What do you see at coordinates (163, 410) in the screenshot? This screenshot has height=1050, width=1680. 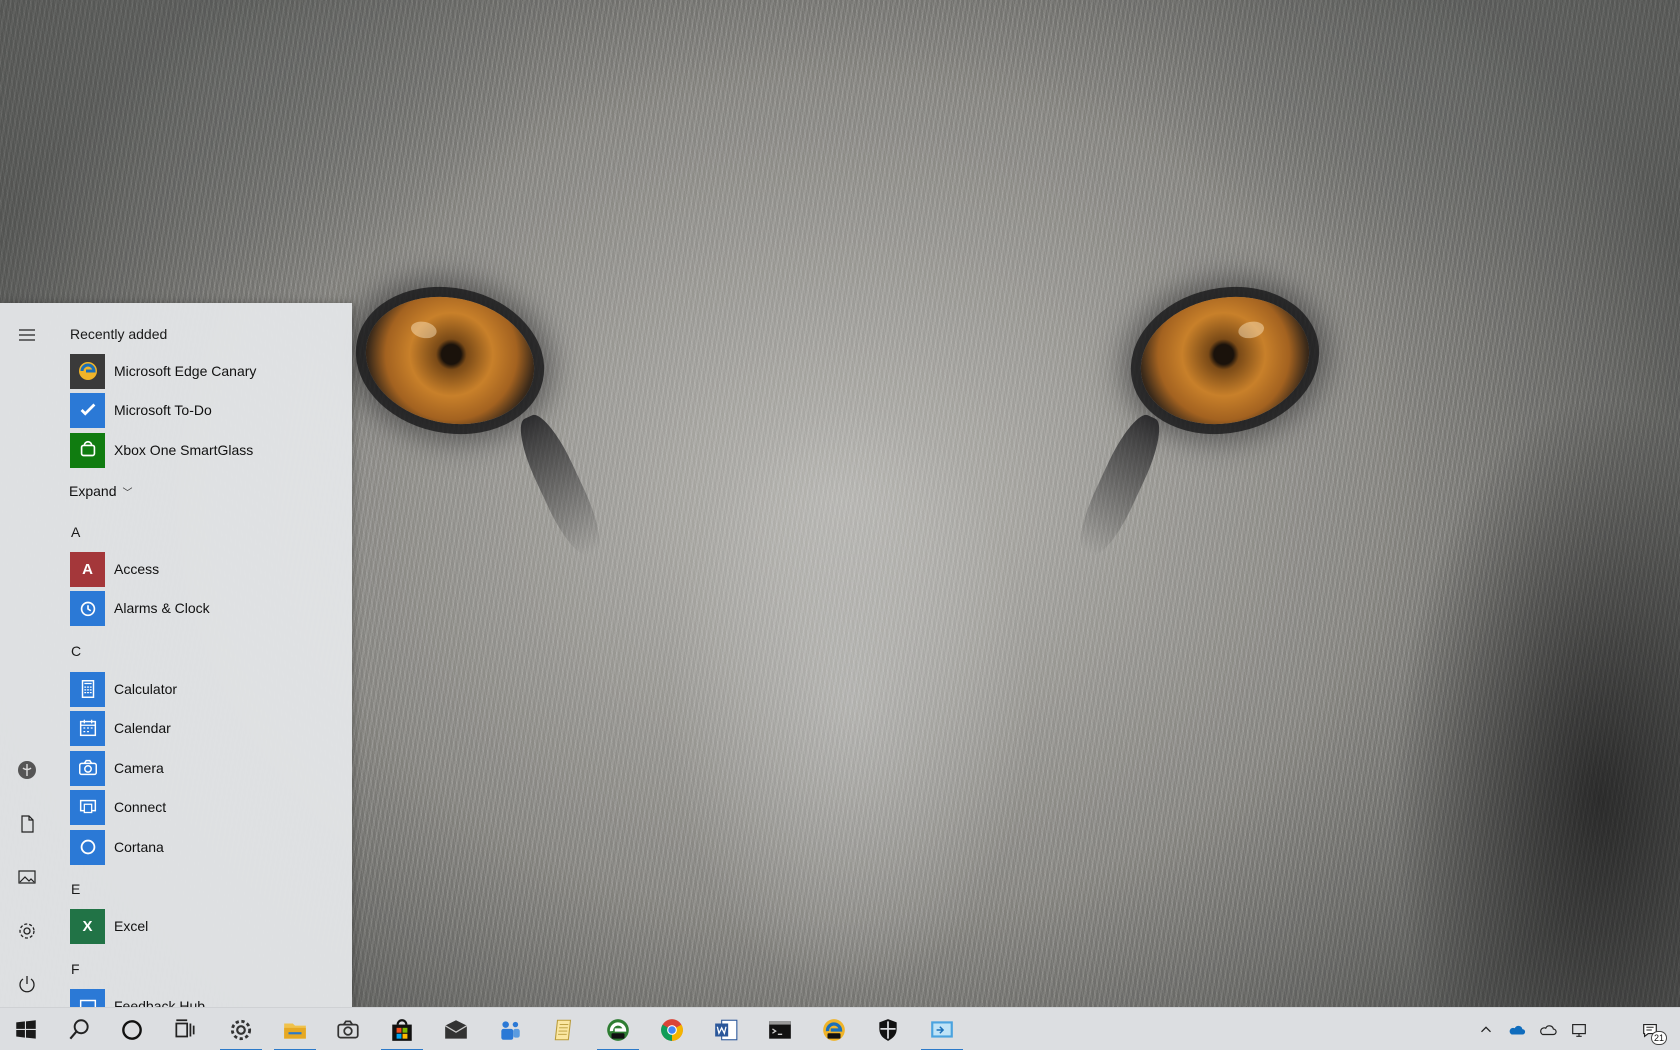 I see `app-label: Microsoft To-Do` at bounding box center [163, 410].